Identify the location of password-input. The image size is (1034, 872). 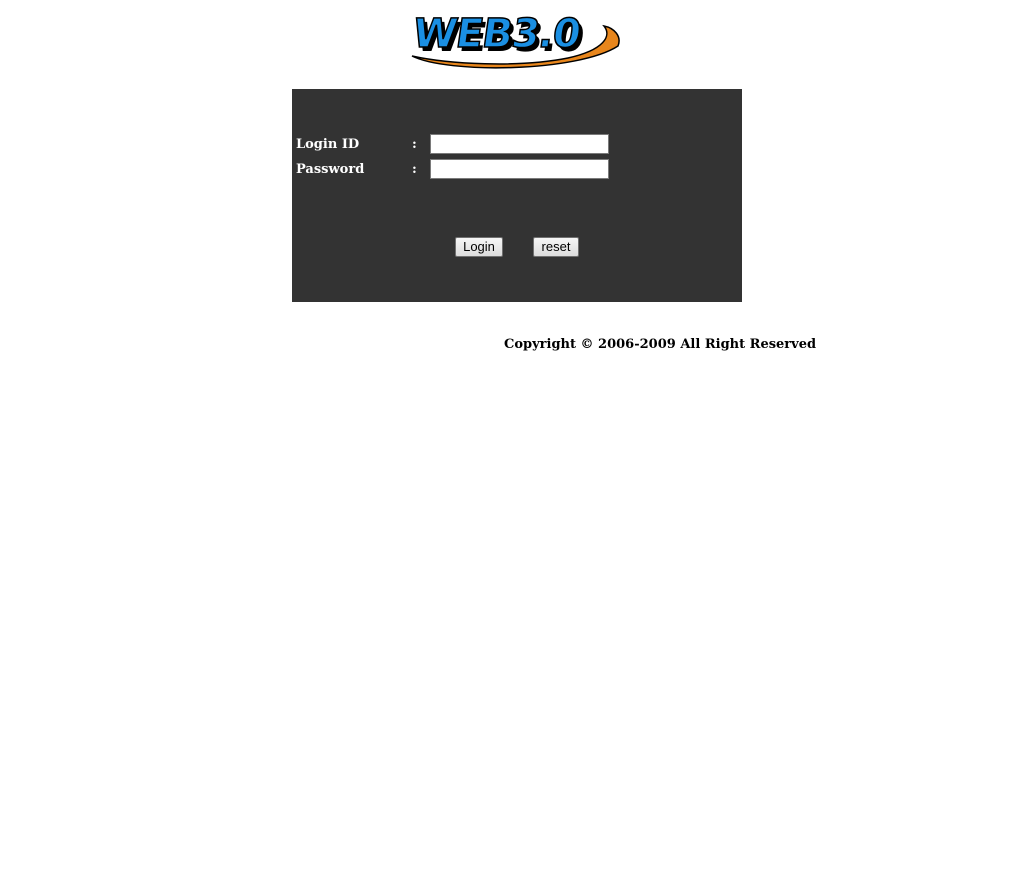
(519, 169).